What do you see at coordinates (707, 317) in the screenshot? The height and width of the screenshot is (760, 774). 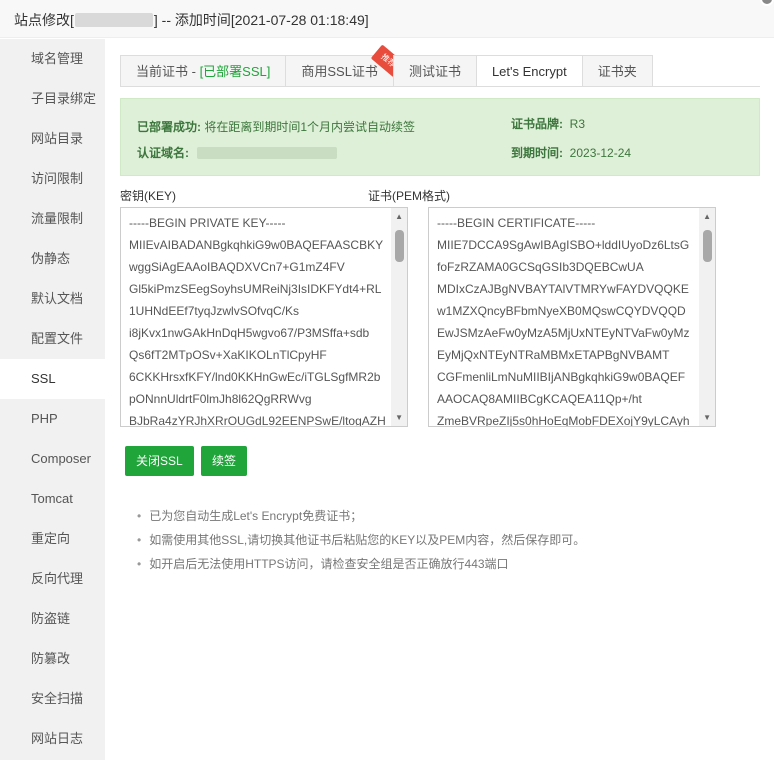 I see `cert-scrollbar: ▲ ▼` at bounding box center [707, 317].